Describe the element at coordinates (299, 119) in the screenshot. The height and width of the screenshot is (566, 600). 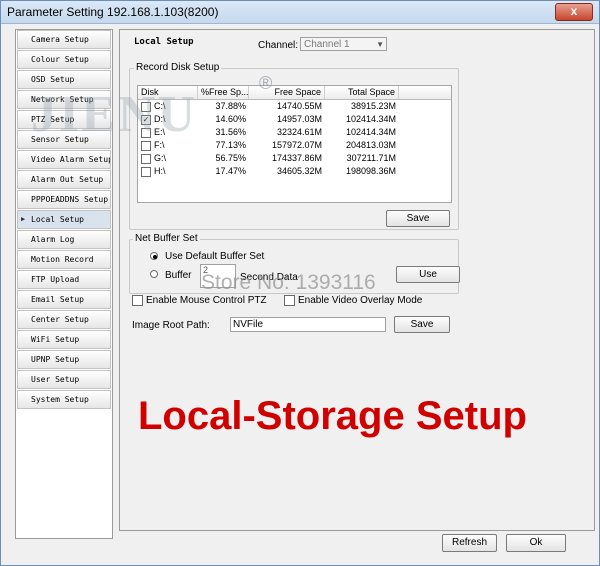
I see `free-space: 14957.03M` at that location.